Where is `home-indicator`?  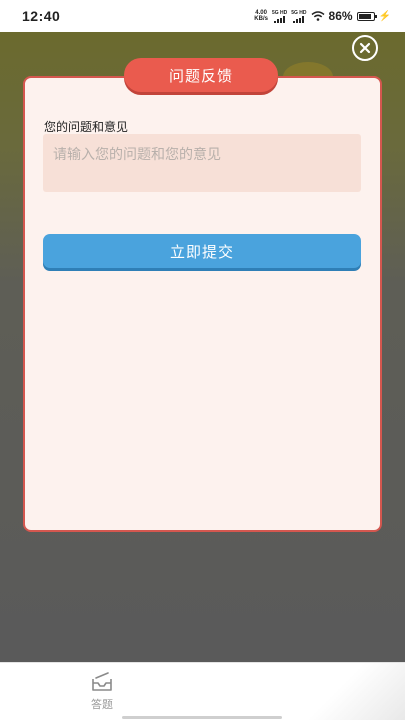
home-indicator is located at coordinates (202, 717).